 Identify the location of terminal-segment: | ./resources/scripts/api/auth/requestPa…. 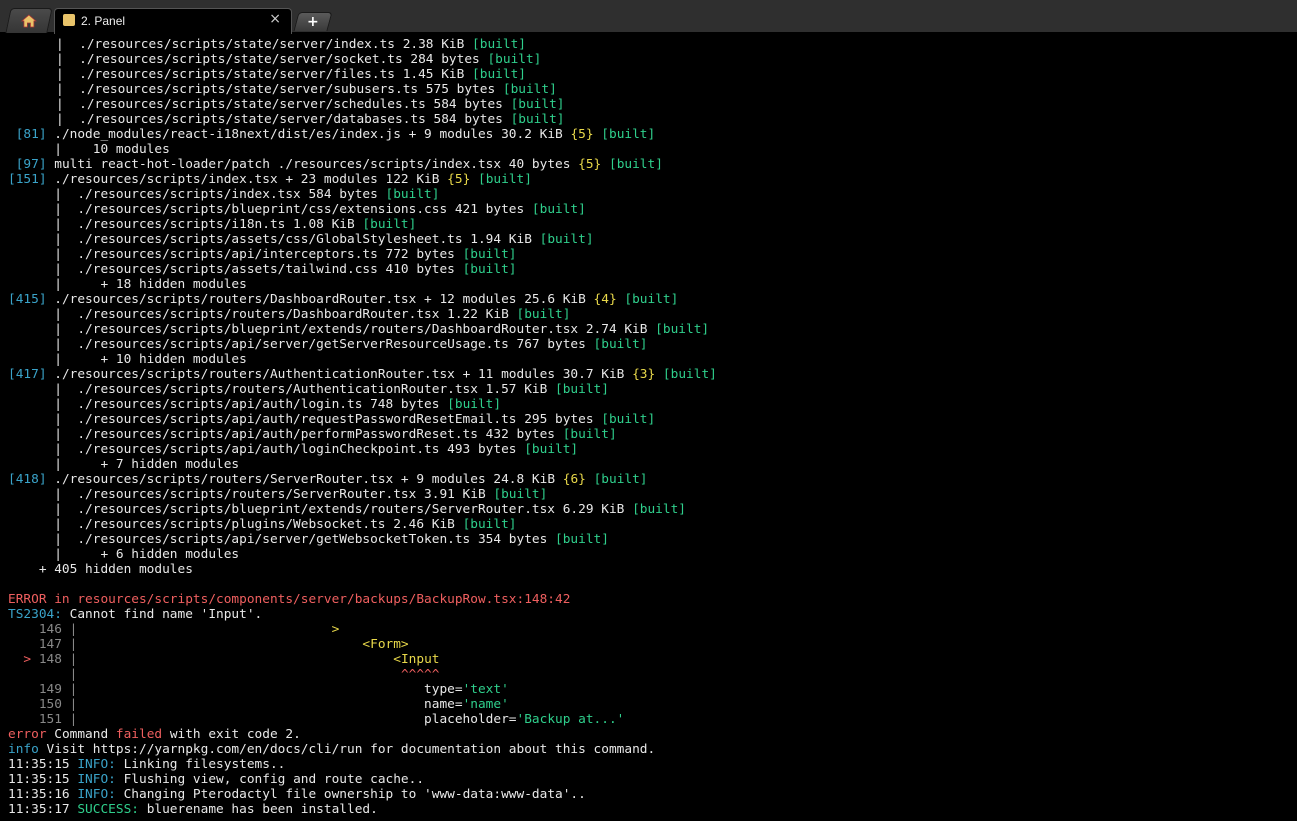
(305, 419).